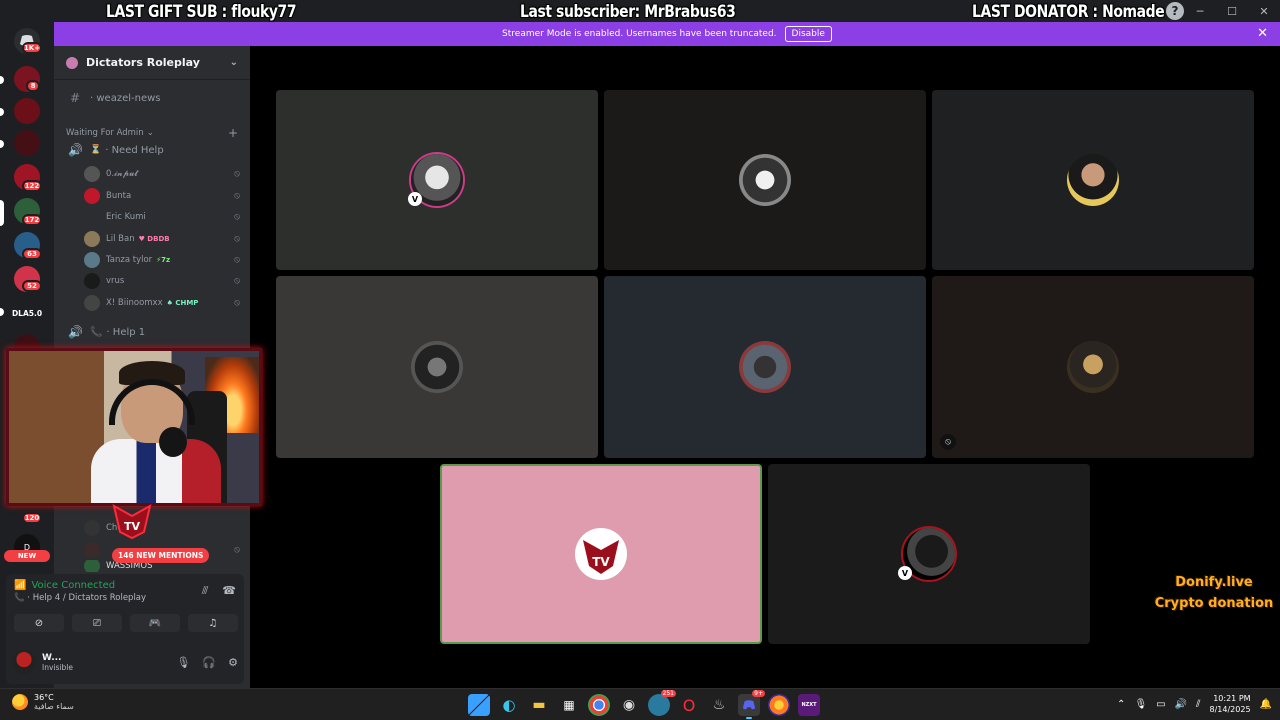 The width and height of the screenshot is (1280, 720). I want to click on opera-icon: O, so click(689, 705).